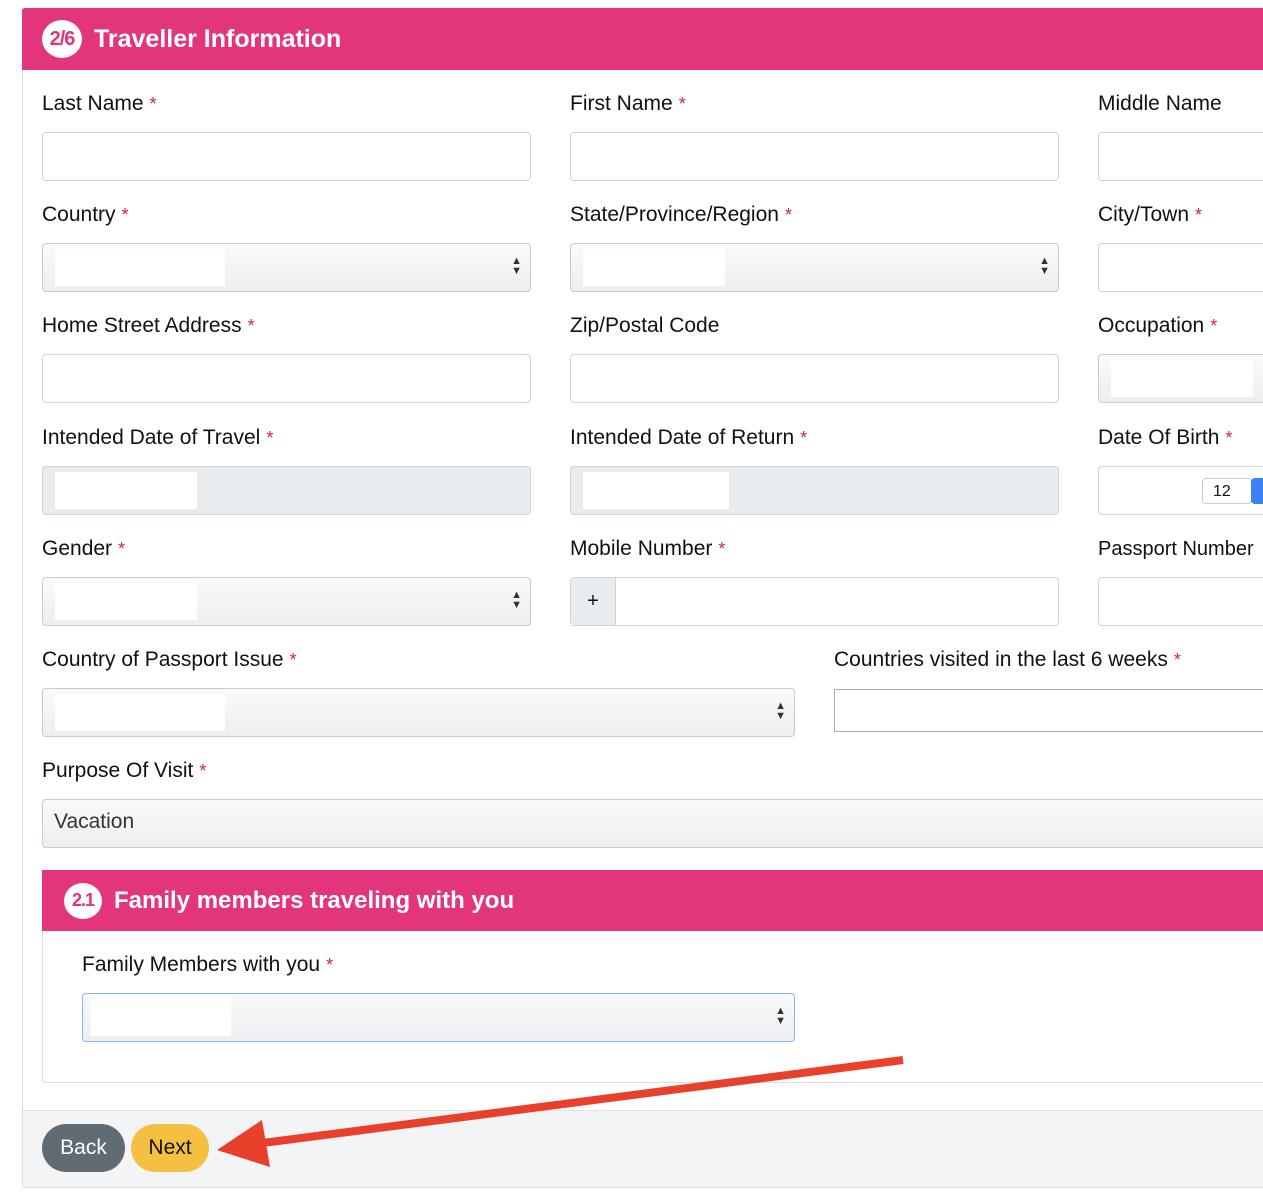 This screenshot has height=1200, width=1263. What do you see at coordinates (560, 1111) in the screenshot?
I see `annotation-arrow-icon` at bounding box center [560, 1111].